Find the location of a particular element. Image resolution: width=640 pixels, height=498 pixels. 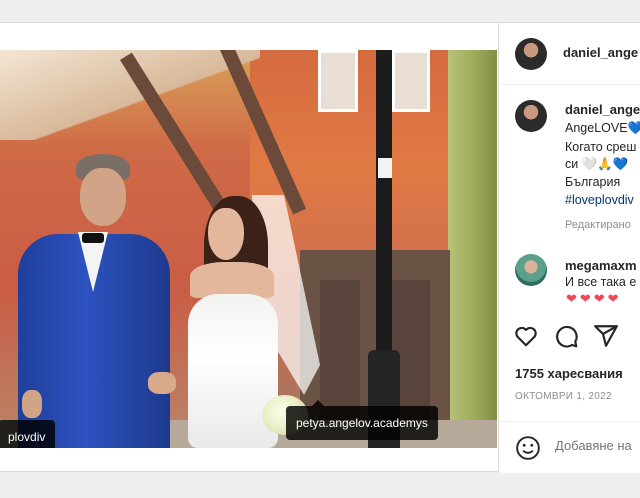

photo-tag-plovdiv: plovdiv is located at coordinates (28, 434).